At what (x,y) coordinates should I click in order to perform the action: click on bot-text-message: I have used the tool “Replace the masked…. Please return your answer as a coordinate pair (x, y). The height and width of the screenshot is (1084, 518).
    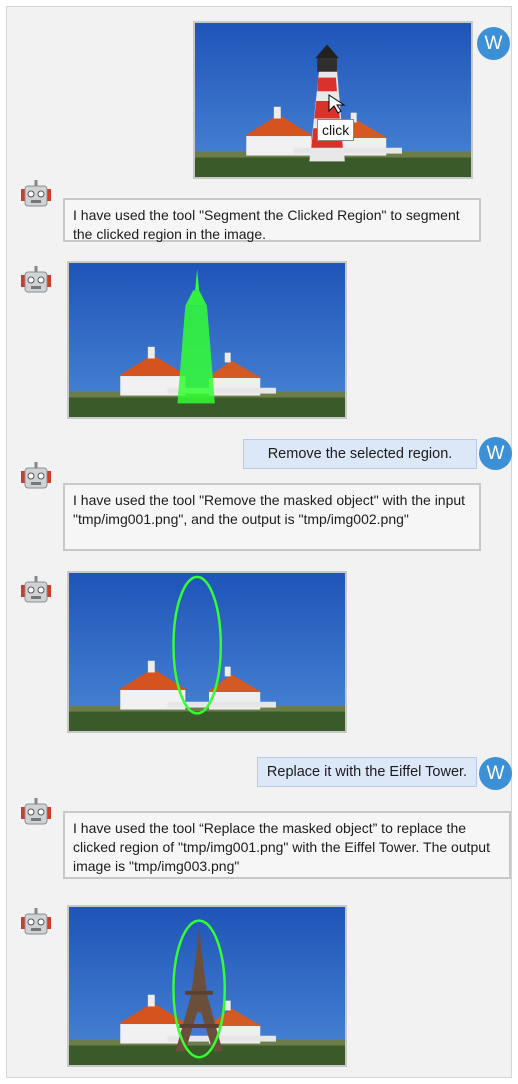
    Looking at the image, I should click on (287, 845).